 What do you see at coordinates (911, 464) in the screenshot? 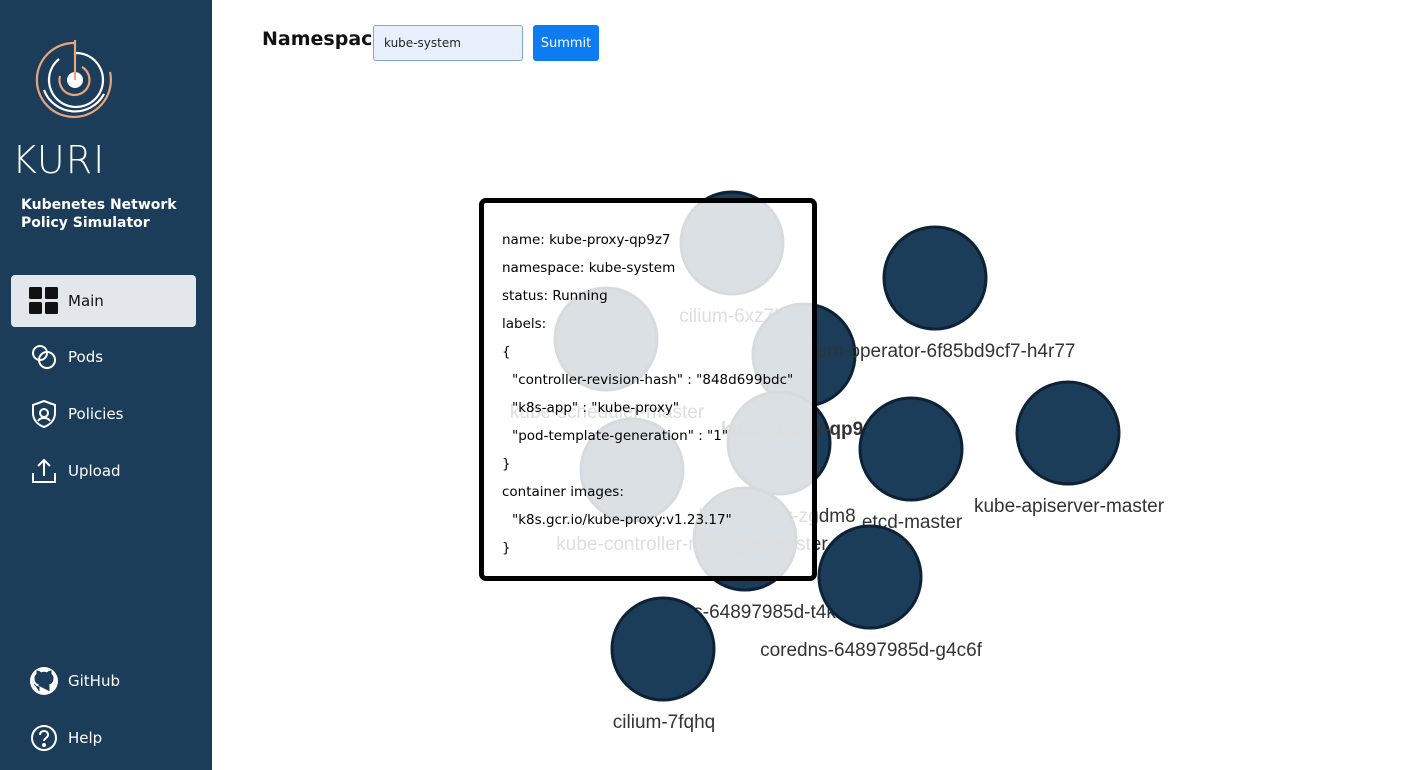
I see `graph-node: etcd-master` at bounding box center [911, 464].